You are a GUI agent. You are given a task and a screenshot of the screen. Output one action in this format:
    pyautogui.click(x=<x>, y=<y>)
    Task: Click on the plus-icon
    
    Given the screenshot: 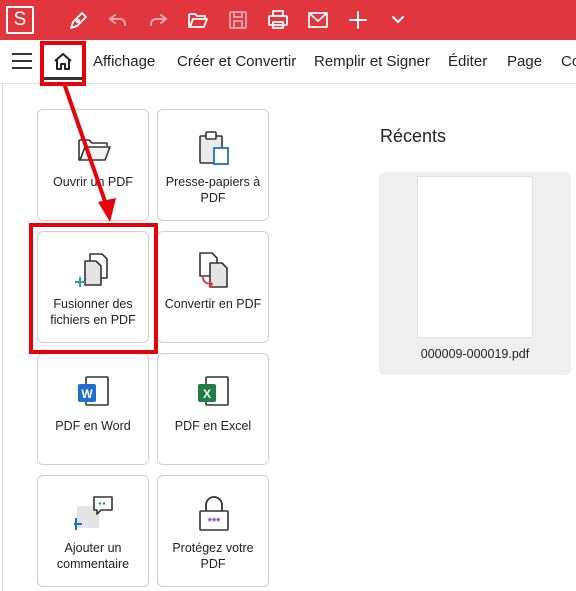 What is the action you would take?
    pyautogui.click(x=358, y=20)
    